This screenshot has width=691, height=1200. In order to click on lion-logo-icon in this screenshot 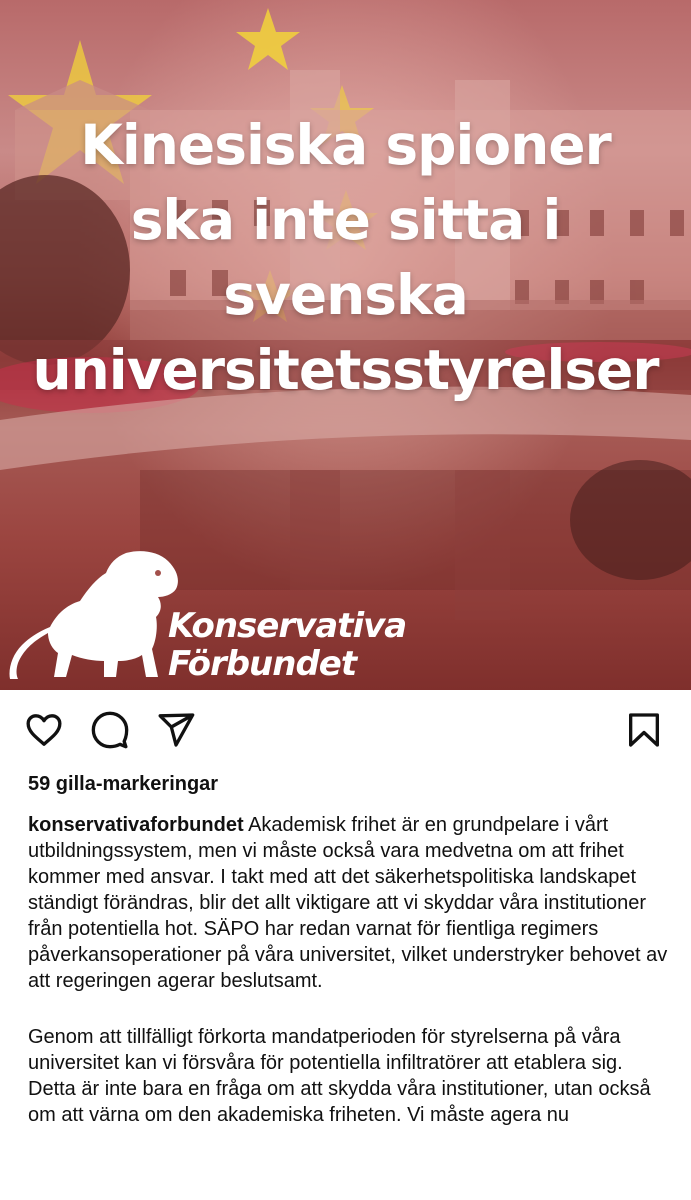, I will do `click(93, 615)`.